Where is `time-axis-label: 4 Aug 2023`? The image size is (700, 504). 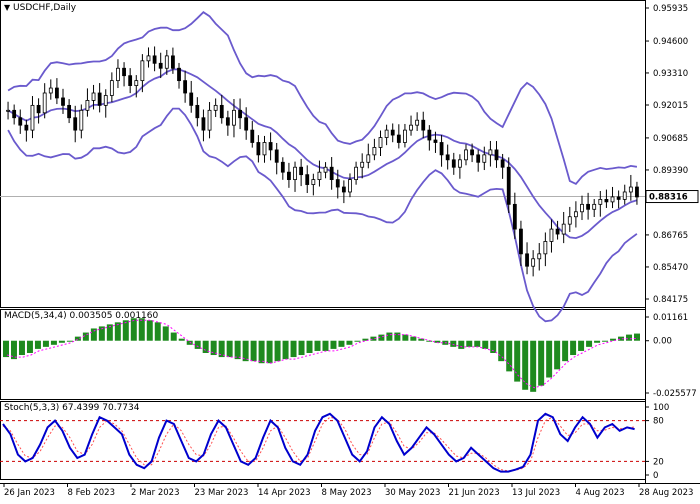
time-axis-label: 4 Aug 2023 is located at coordinates (600, 493).